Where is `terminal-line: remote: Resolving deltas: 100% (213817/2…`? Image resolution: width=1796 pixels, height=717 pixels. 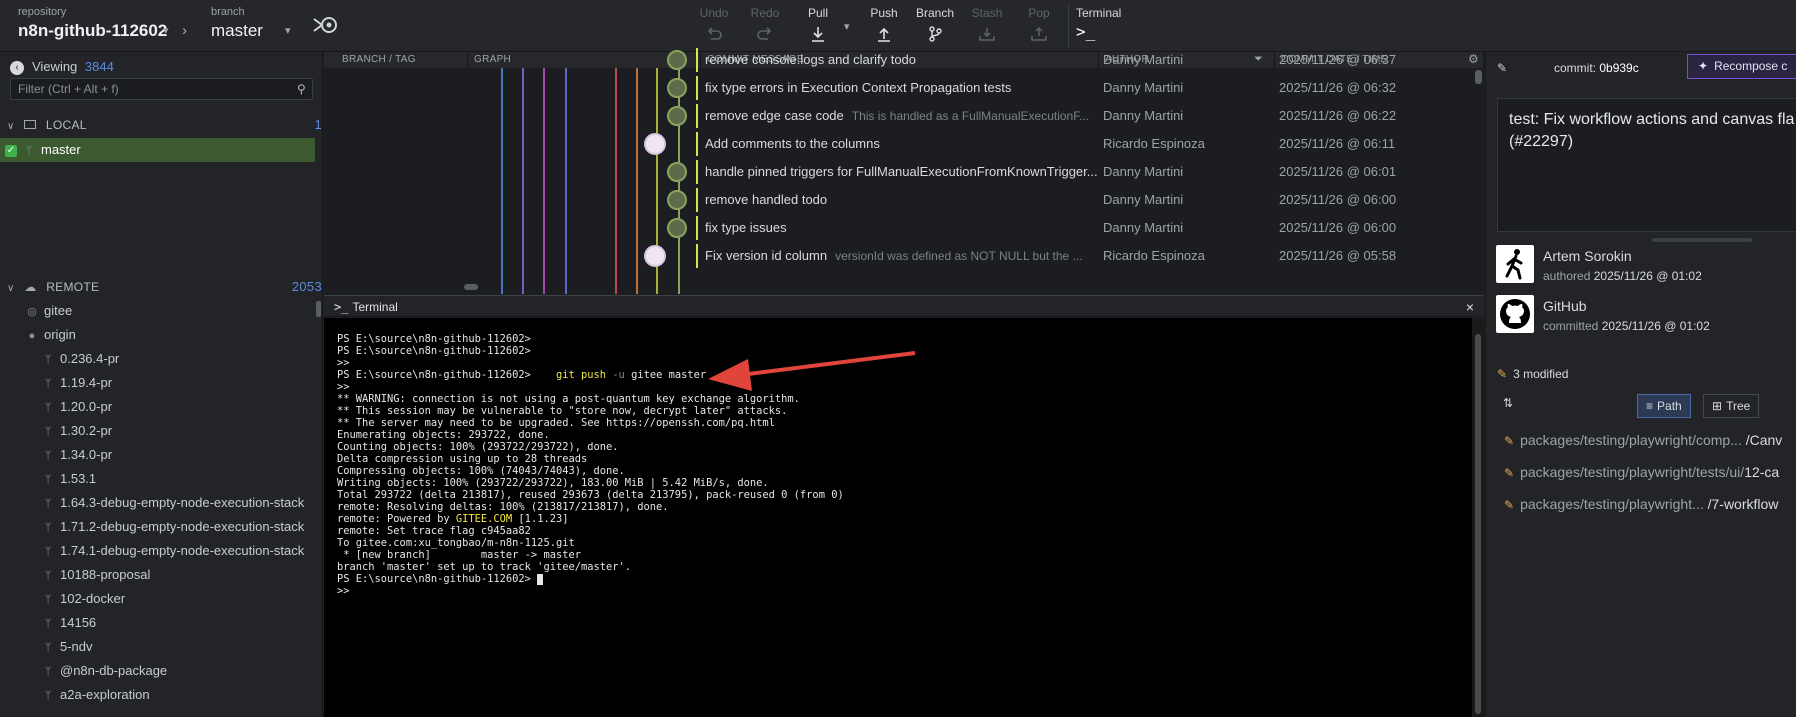
terminal-line: remote: Resolving deltas: 100% (213817/2… is located at coordinates (503, 507).